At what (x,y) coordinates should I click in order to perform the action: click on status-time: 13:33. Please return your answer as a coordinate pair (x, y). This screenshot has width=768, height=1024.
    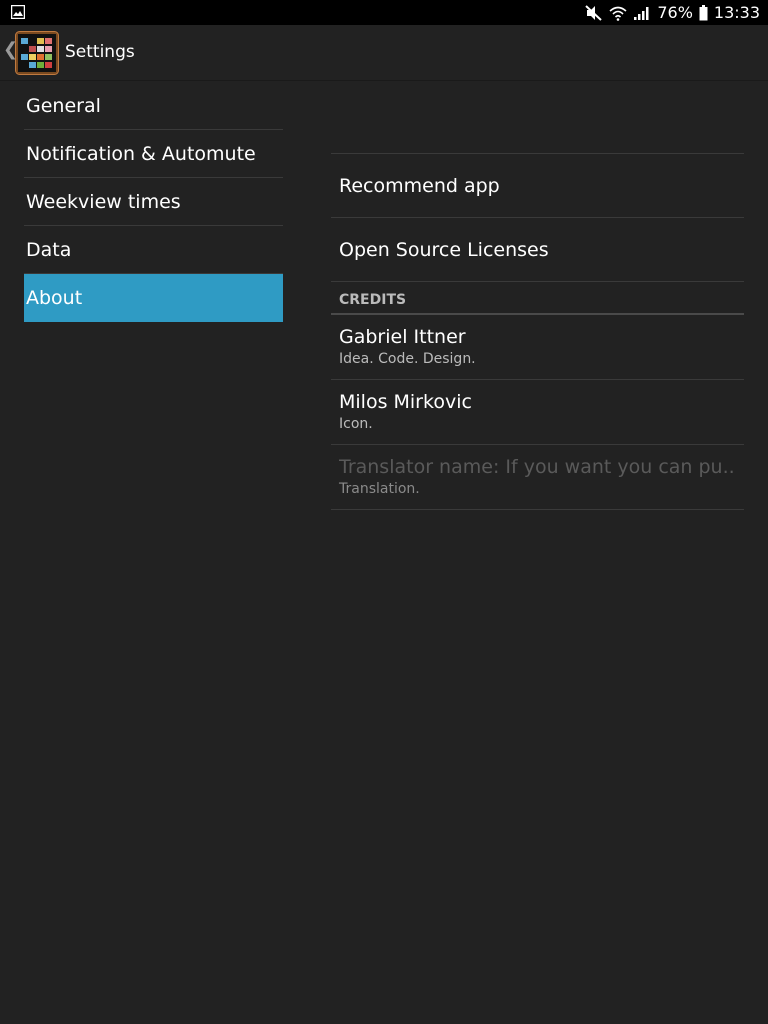
    Looking at the image, I should click on (736, 12).